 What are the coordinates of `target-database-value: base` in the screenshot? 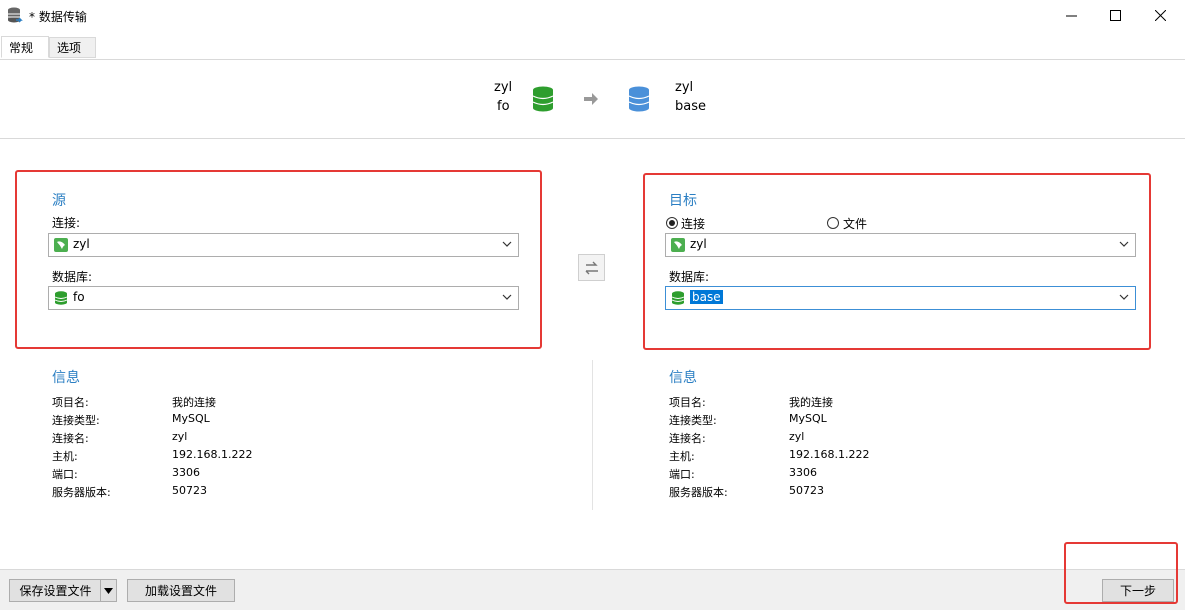 It's located at (706, 297).